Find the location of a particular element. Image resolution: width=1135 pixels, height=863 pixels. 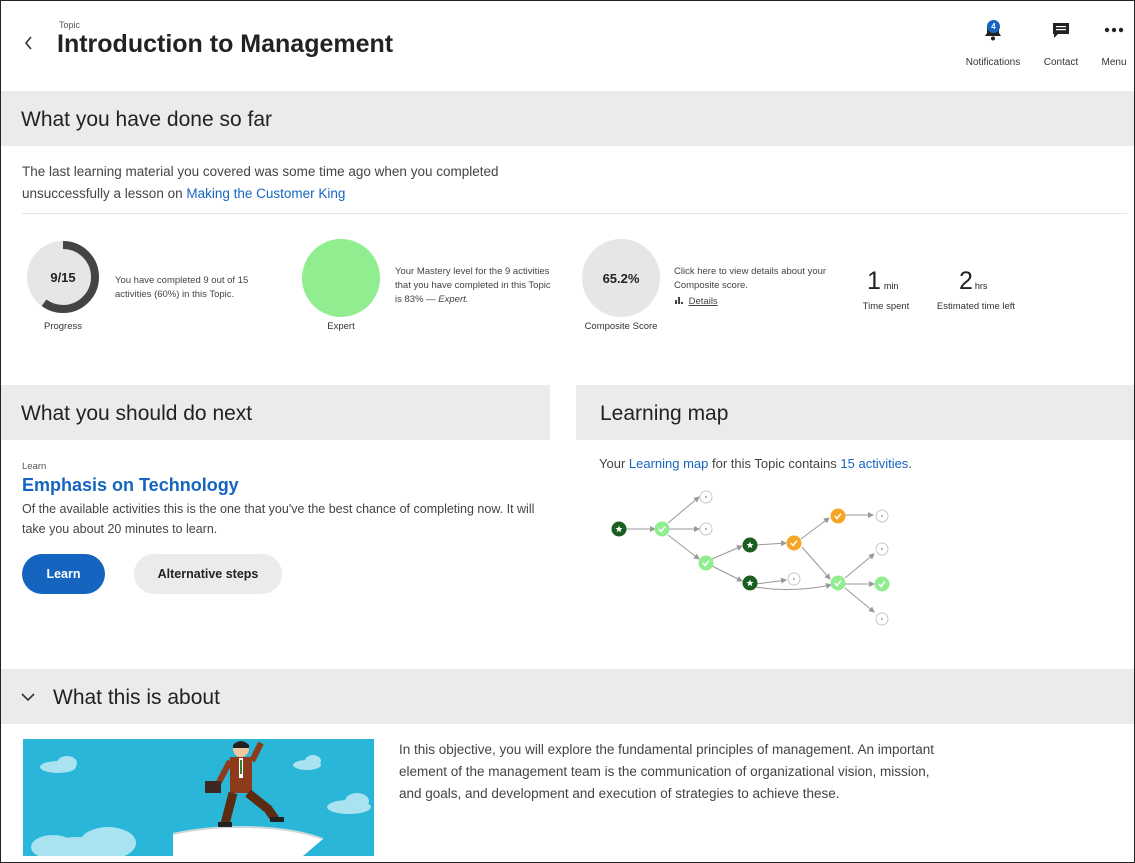

chevron-down-icon is located at coordinates (28, 697).